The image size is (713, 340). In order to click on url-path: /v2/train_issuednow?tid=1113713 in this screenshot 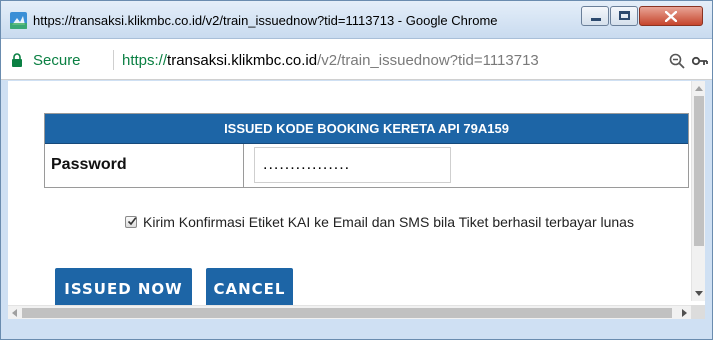, I will do `click(428, 60)`.